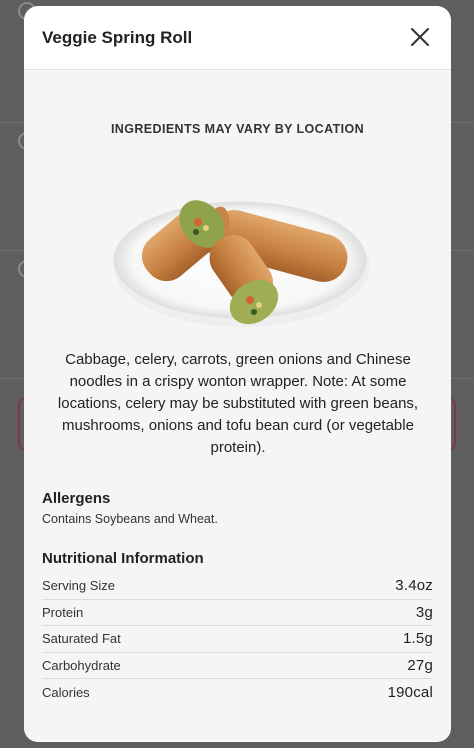 The height and width of the screenshot is (748, 474). I want to click on nutrition-label: Protein, so click(63, 612).